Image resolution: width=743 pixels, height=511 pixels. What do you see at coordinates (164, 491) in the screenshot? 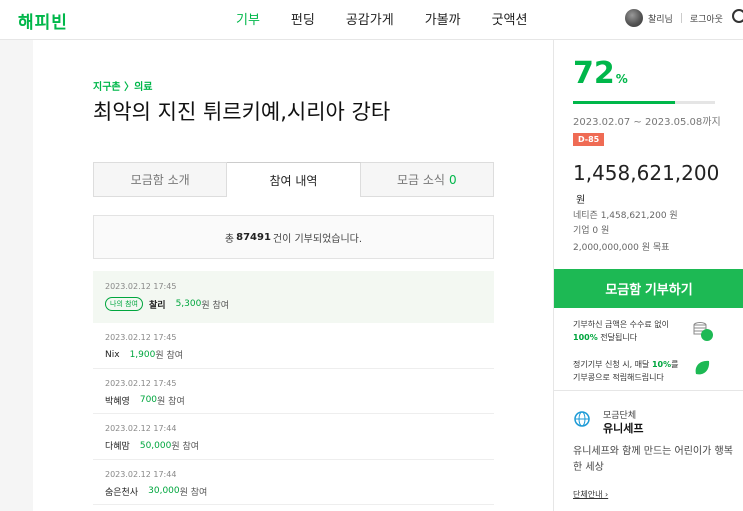
I see `donation-amount: 30,000` at bounding box center [164, 491].